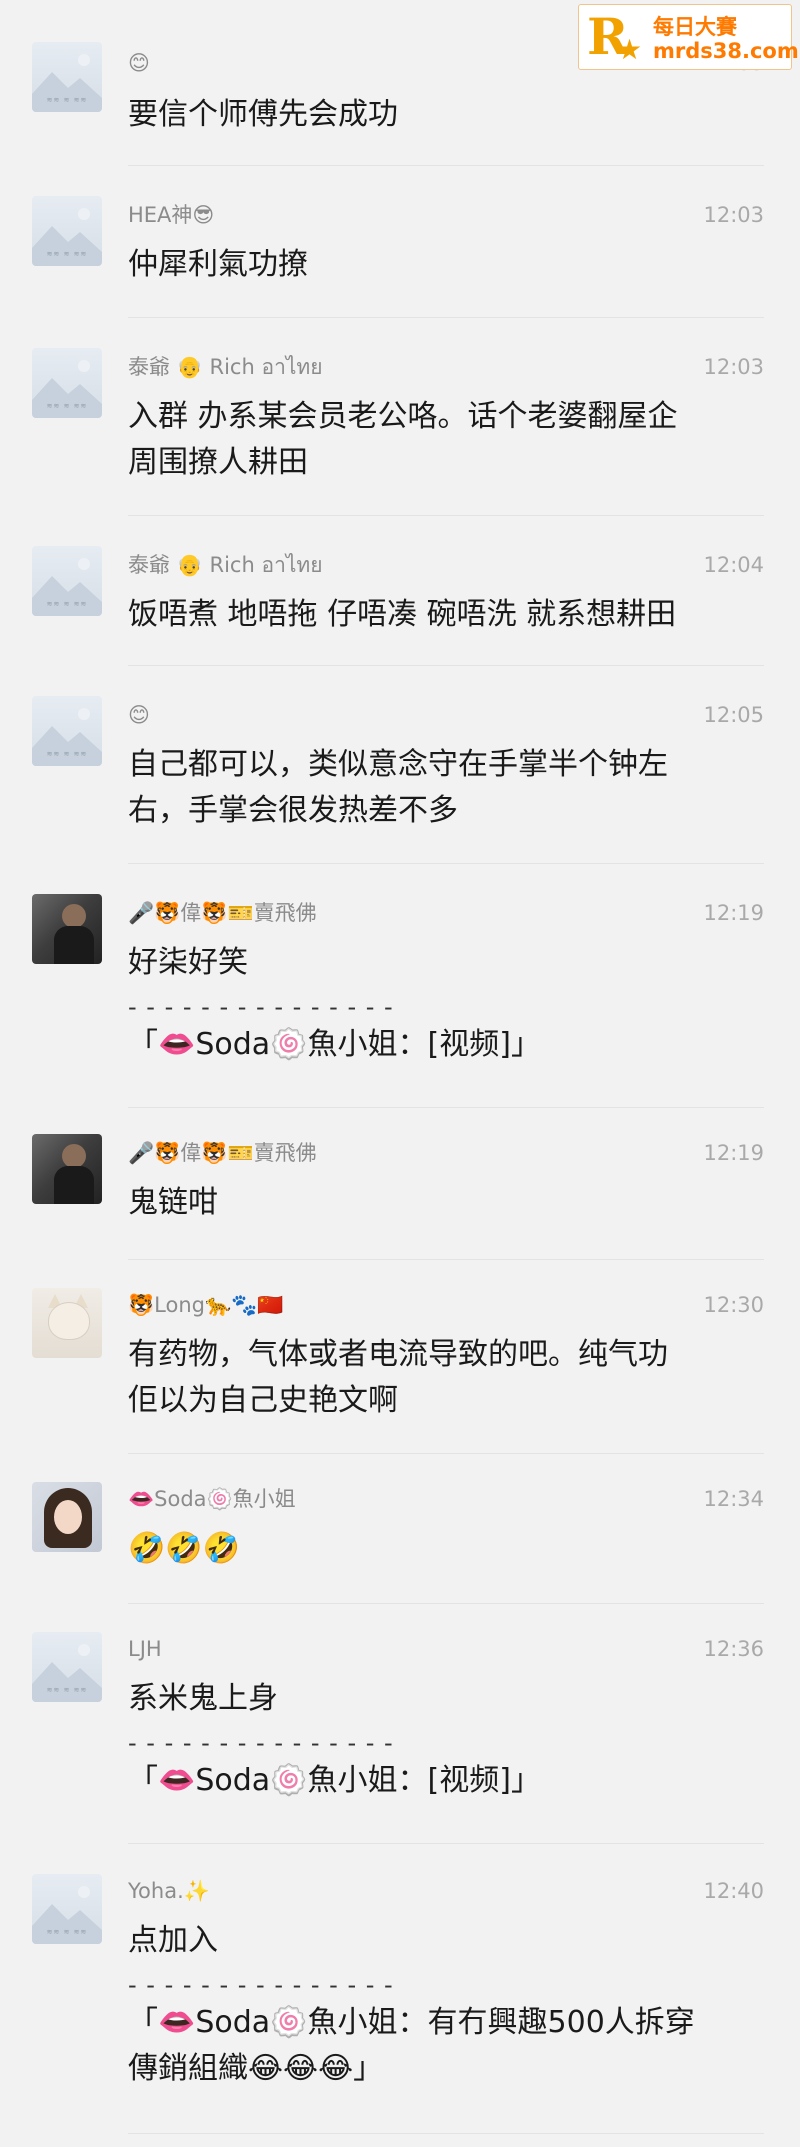  What do you see at coordinates (218, 462) in the screenshot?
I see `message-line: 周围撩人耕田` at bounding box center [218, 462].